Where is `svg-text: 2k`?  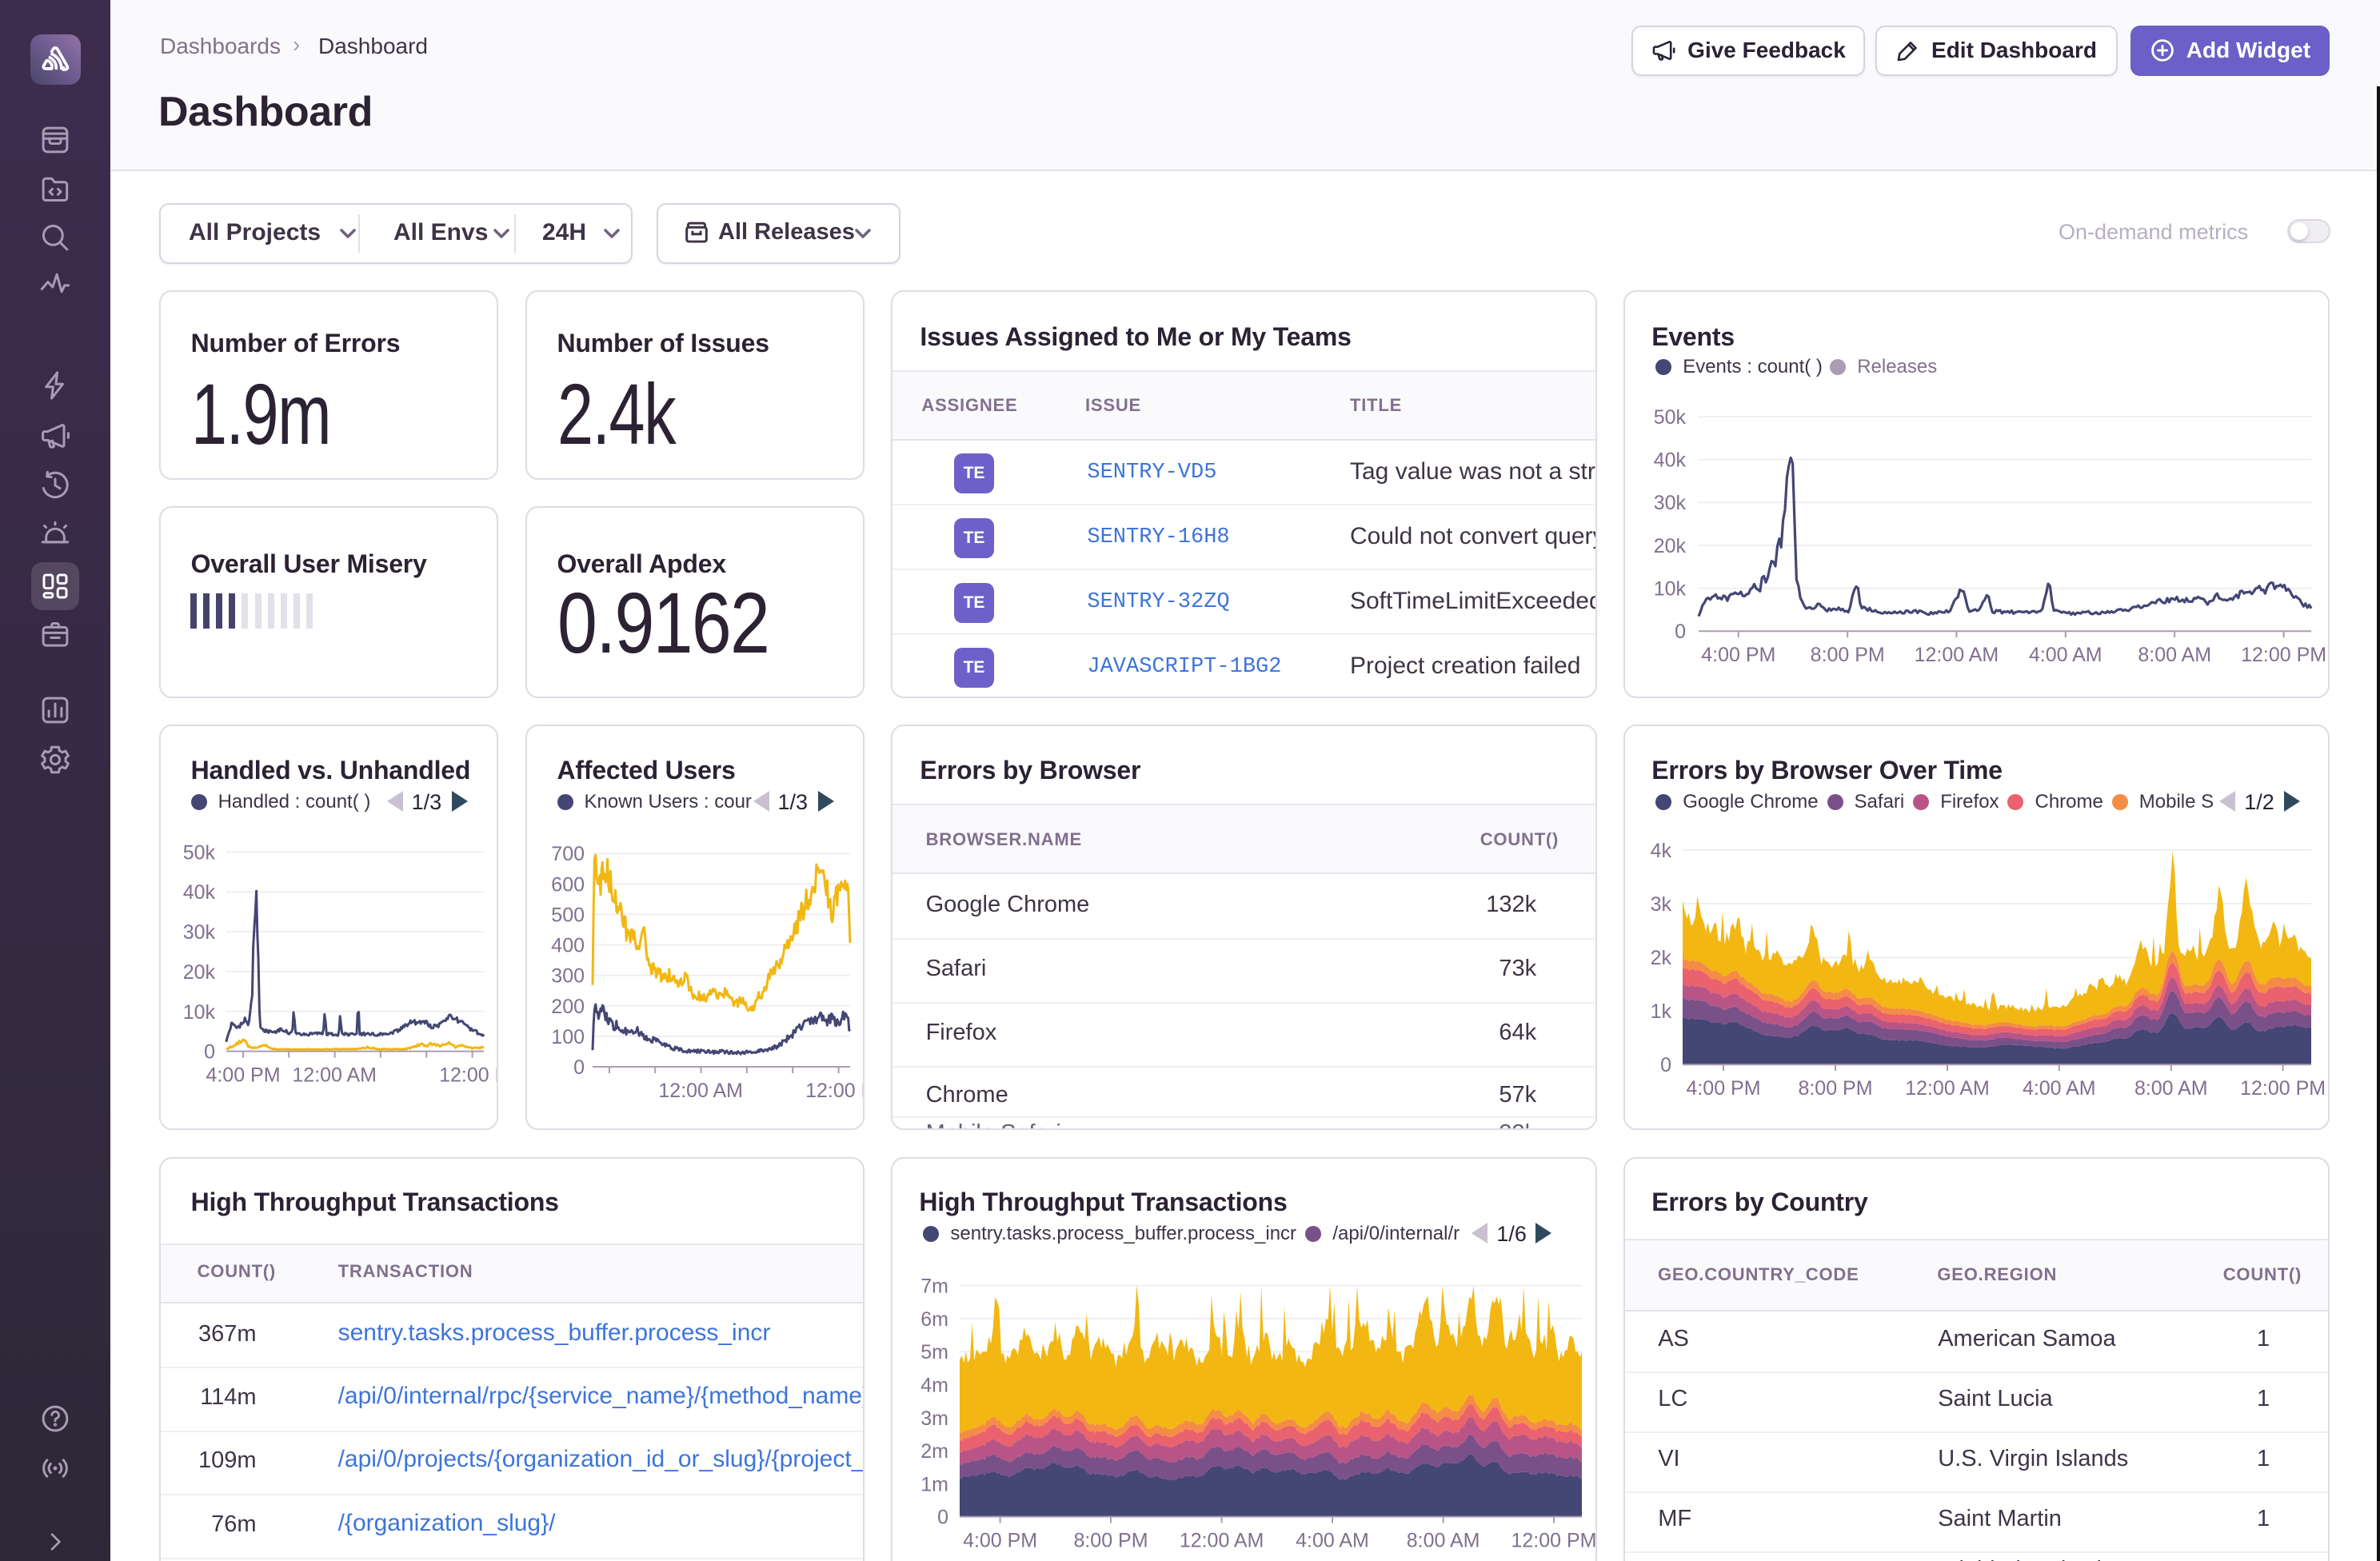
svg-text: 2k is located at coordinates (1661, 958).